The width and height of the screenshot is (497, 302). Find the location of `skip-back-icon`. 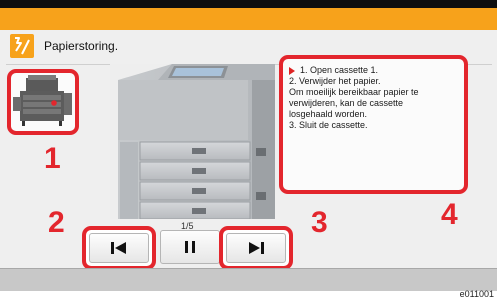

skip-back-icon is located at coordinates (118, 248).